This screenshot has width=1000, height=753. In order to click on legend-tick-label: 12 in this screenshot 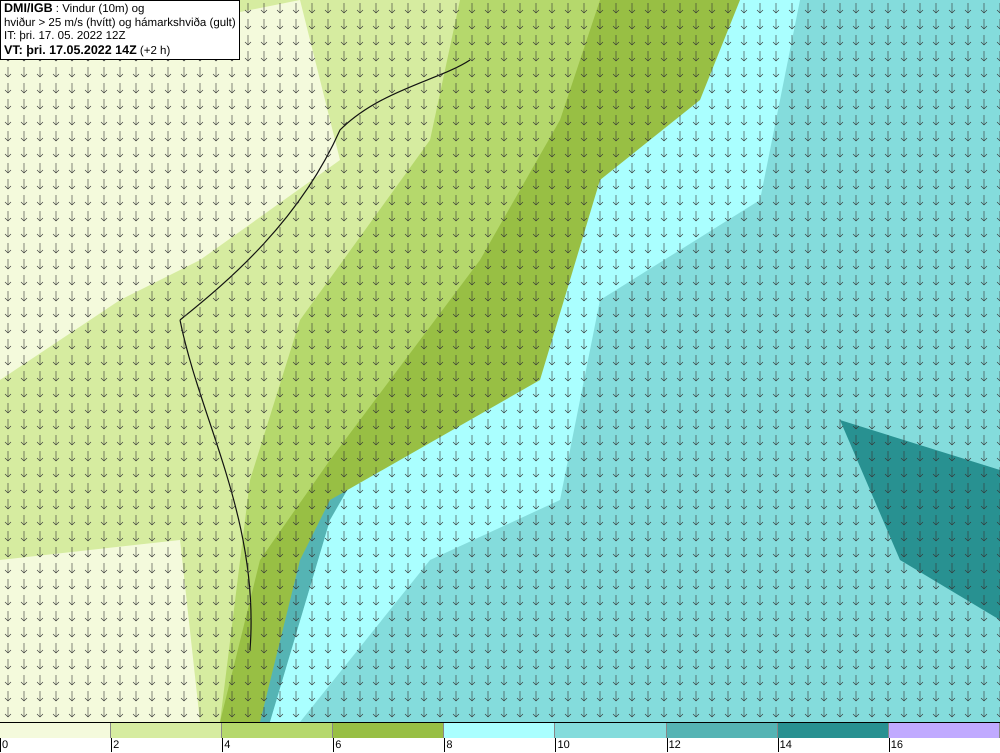, I will do `click(673, 745)`.